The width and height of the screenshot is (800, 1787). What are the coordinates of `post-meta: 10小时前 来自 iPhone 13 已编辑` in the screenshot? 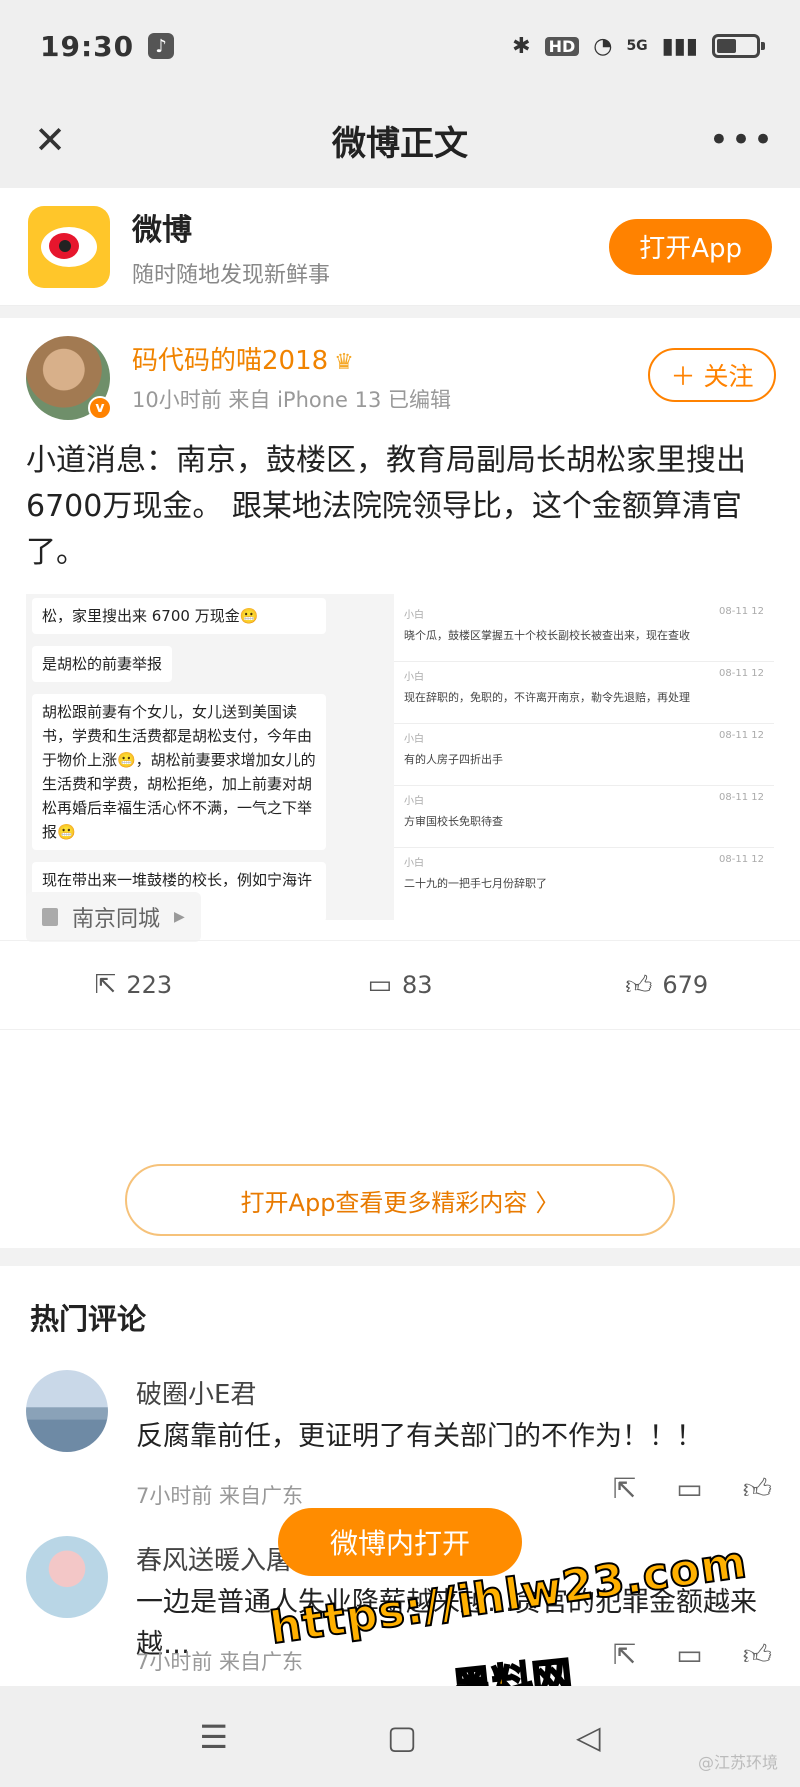 It's located at (292, 400).